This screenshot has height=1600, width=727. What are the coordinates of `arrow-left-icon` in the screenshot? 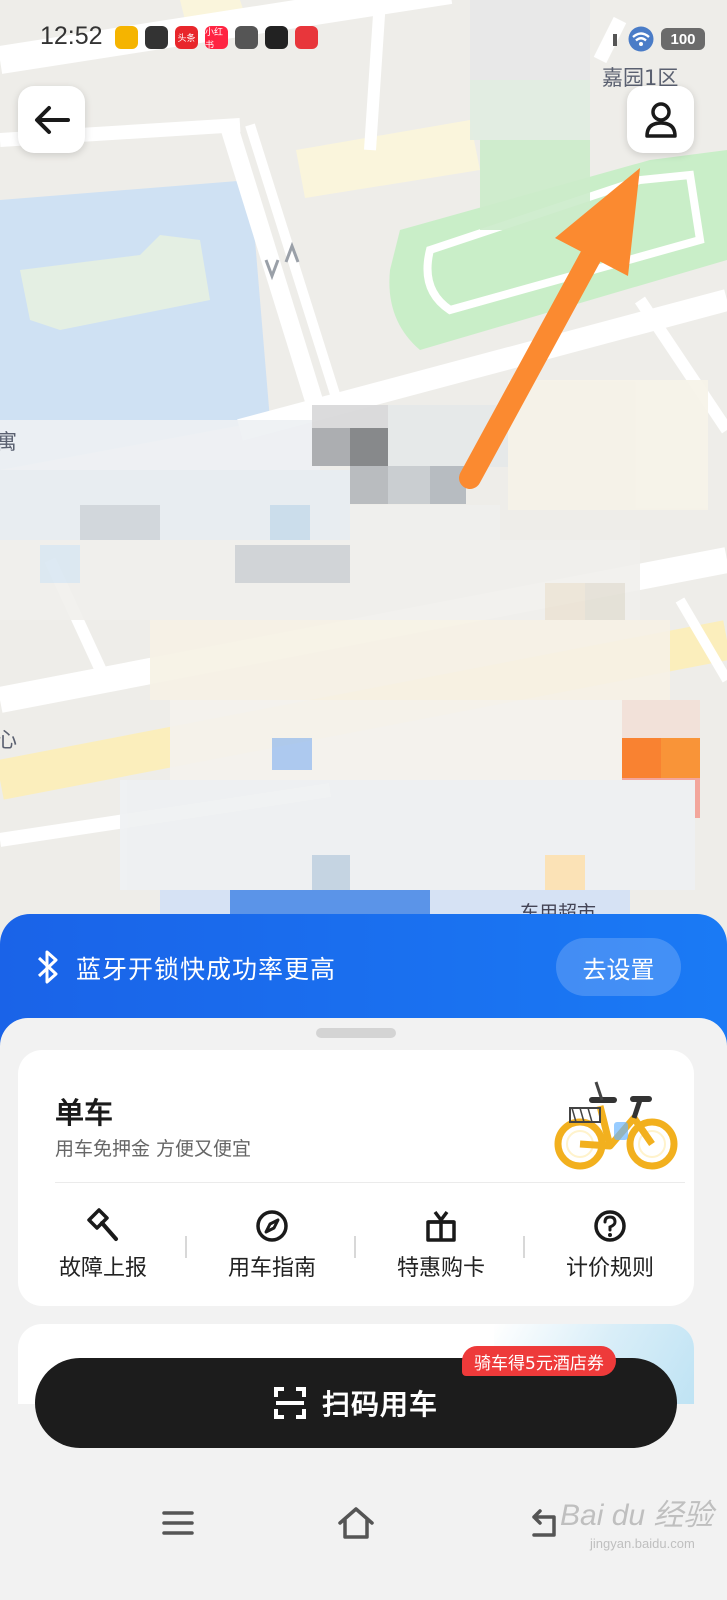 It's located at (52, 119).